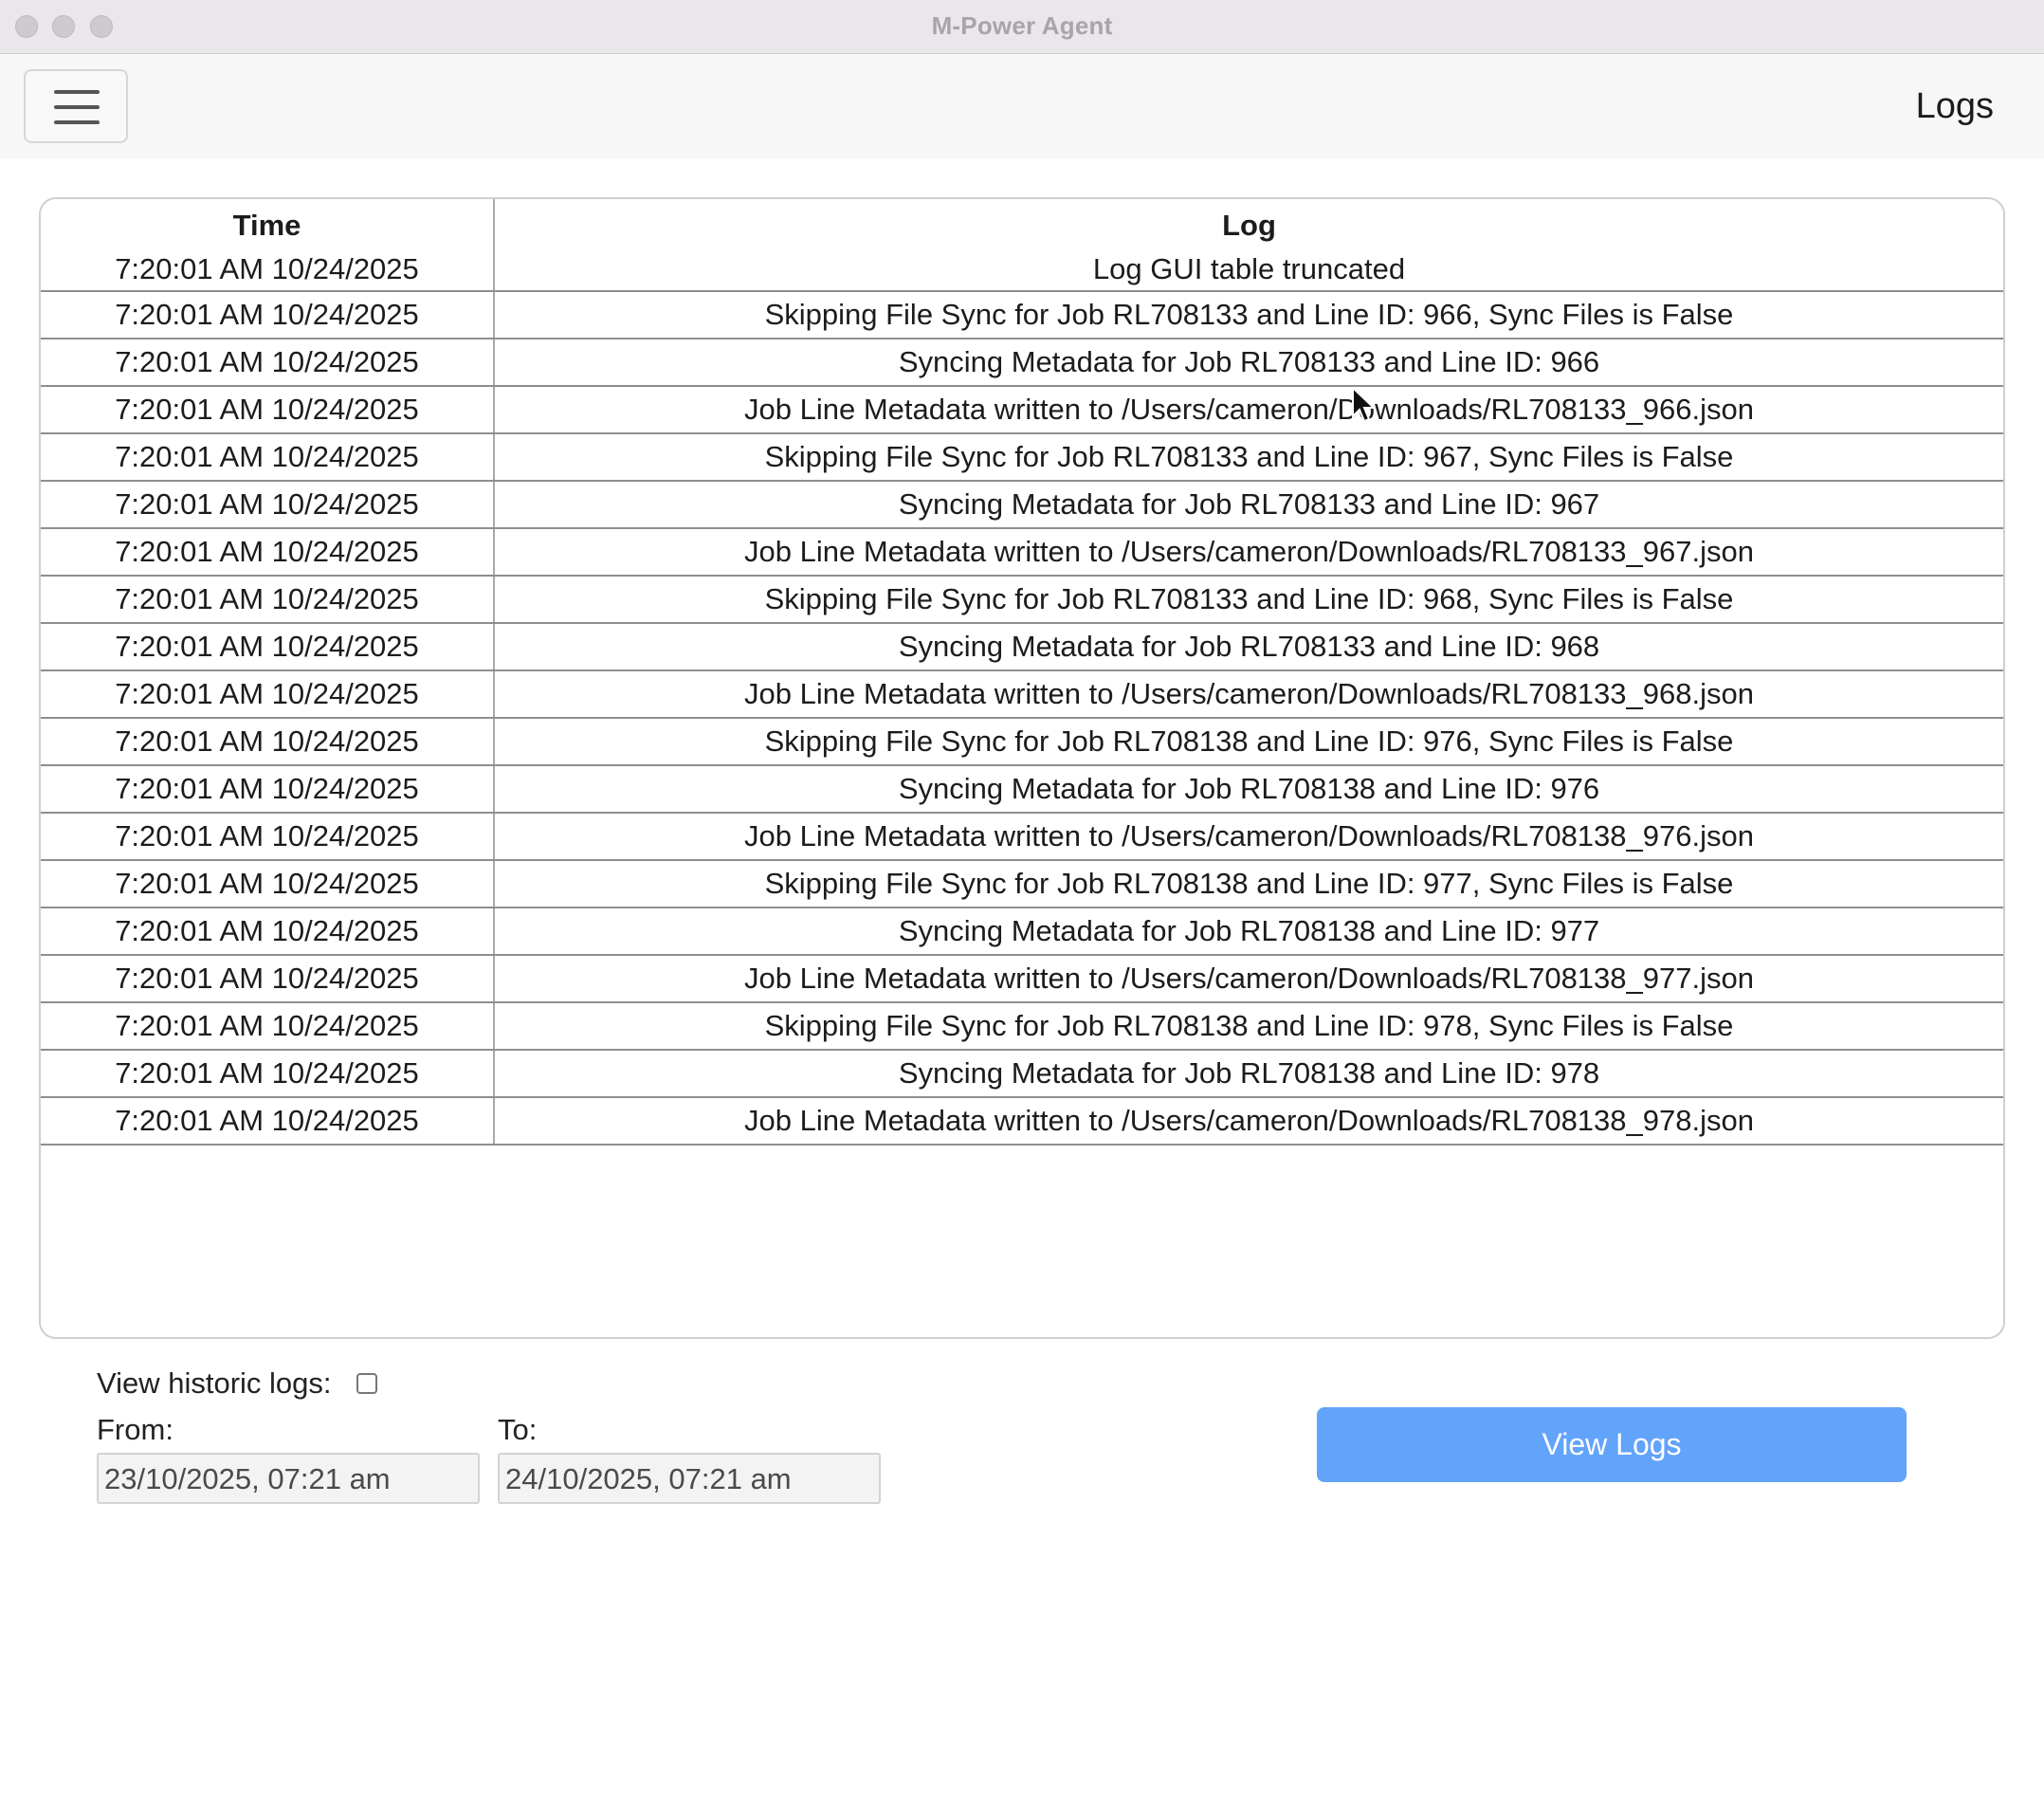 The width and height of the screenshot is (2044, 1815). Describe the element at coordinates (1612, 1444) in the screenshot. I see `view-logs-button: View Logs` at that location.